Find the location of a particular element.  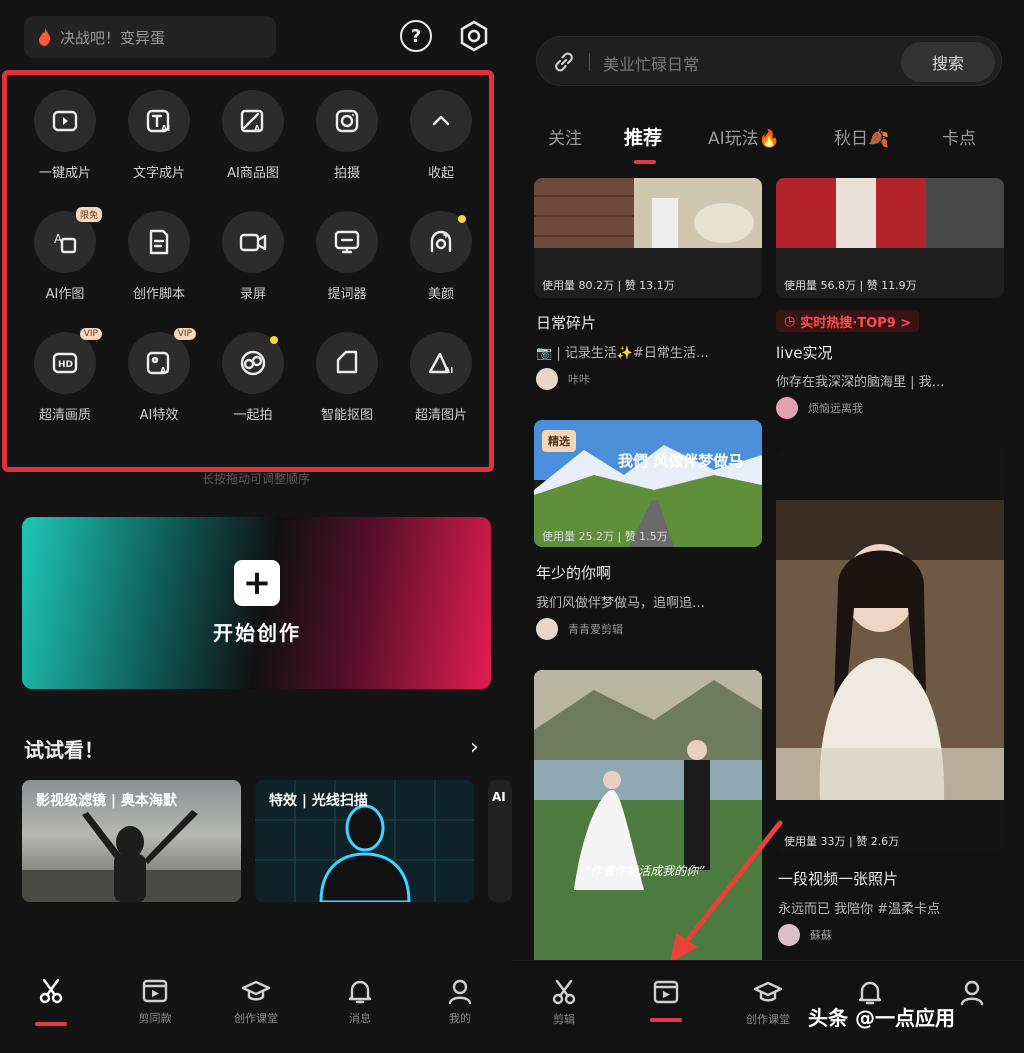

avatar is located at coordinates (787, 408).